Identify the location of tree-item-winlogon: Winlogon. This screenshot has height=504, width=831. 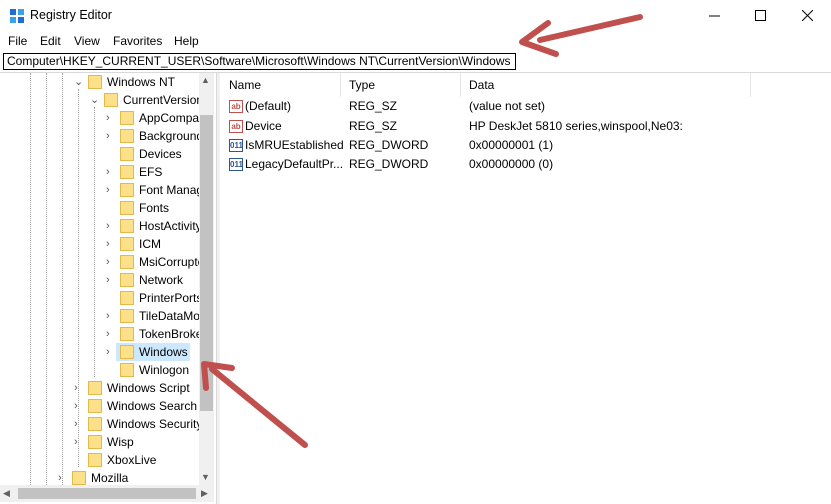
(99, 370).